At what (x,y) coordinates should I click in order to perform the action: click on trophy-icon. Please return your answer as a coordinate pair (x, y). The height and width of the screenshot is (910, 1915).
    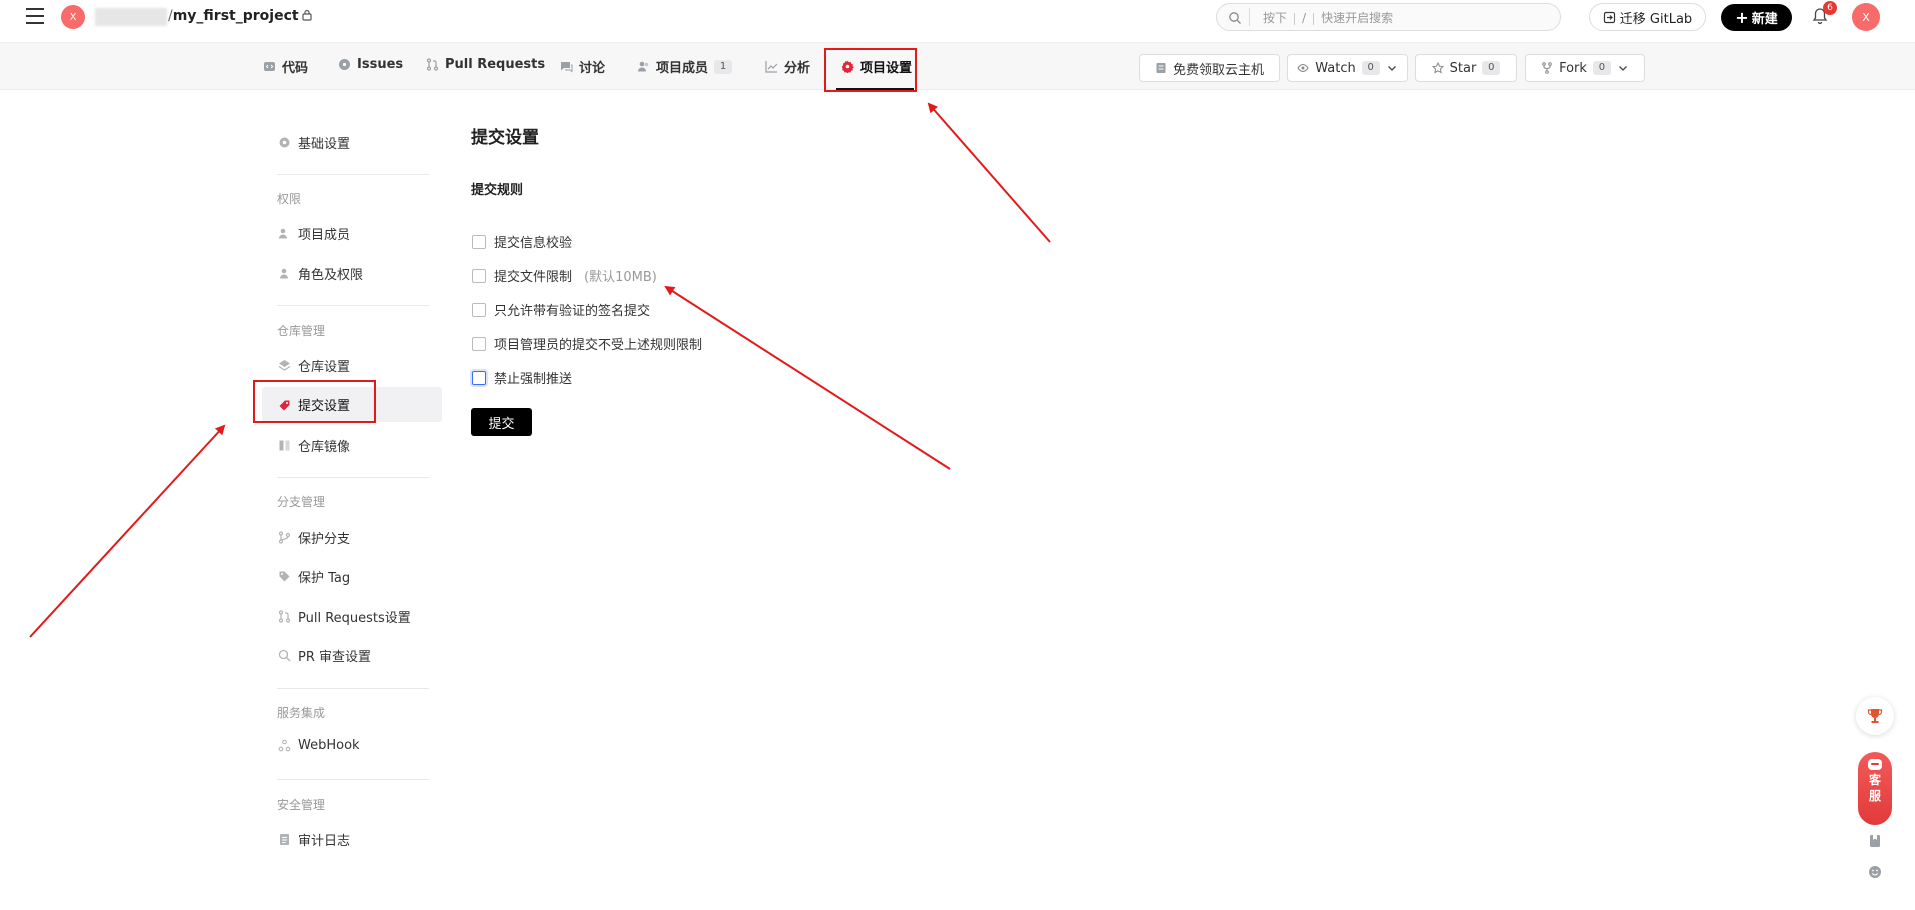
    Looking at the image, I should click on (1875, 716).